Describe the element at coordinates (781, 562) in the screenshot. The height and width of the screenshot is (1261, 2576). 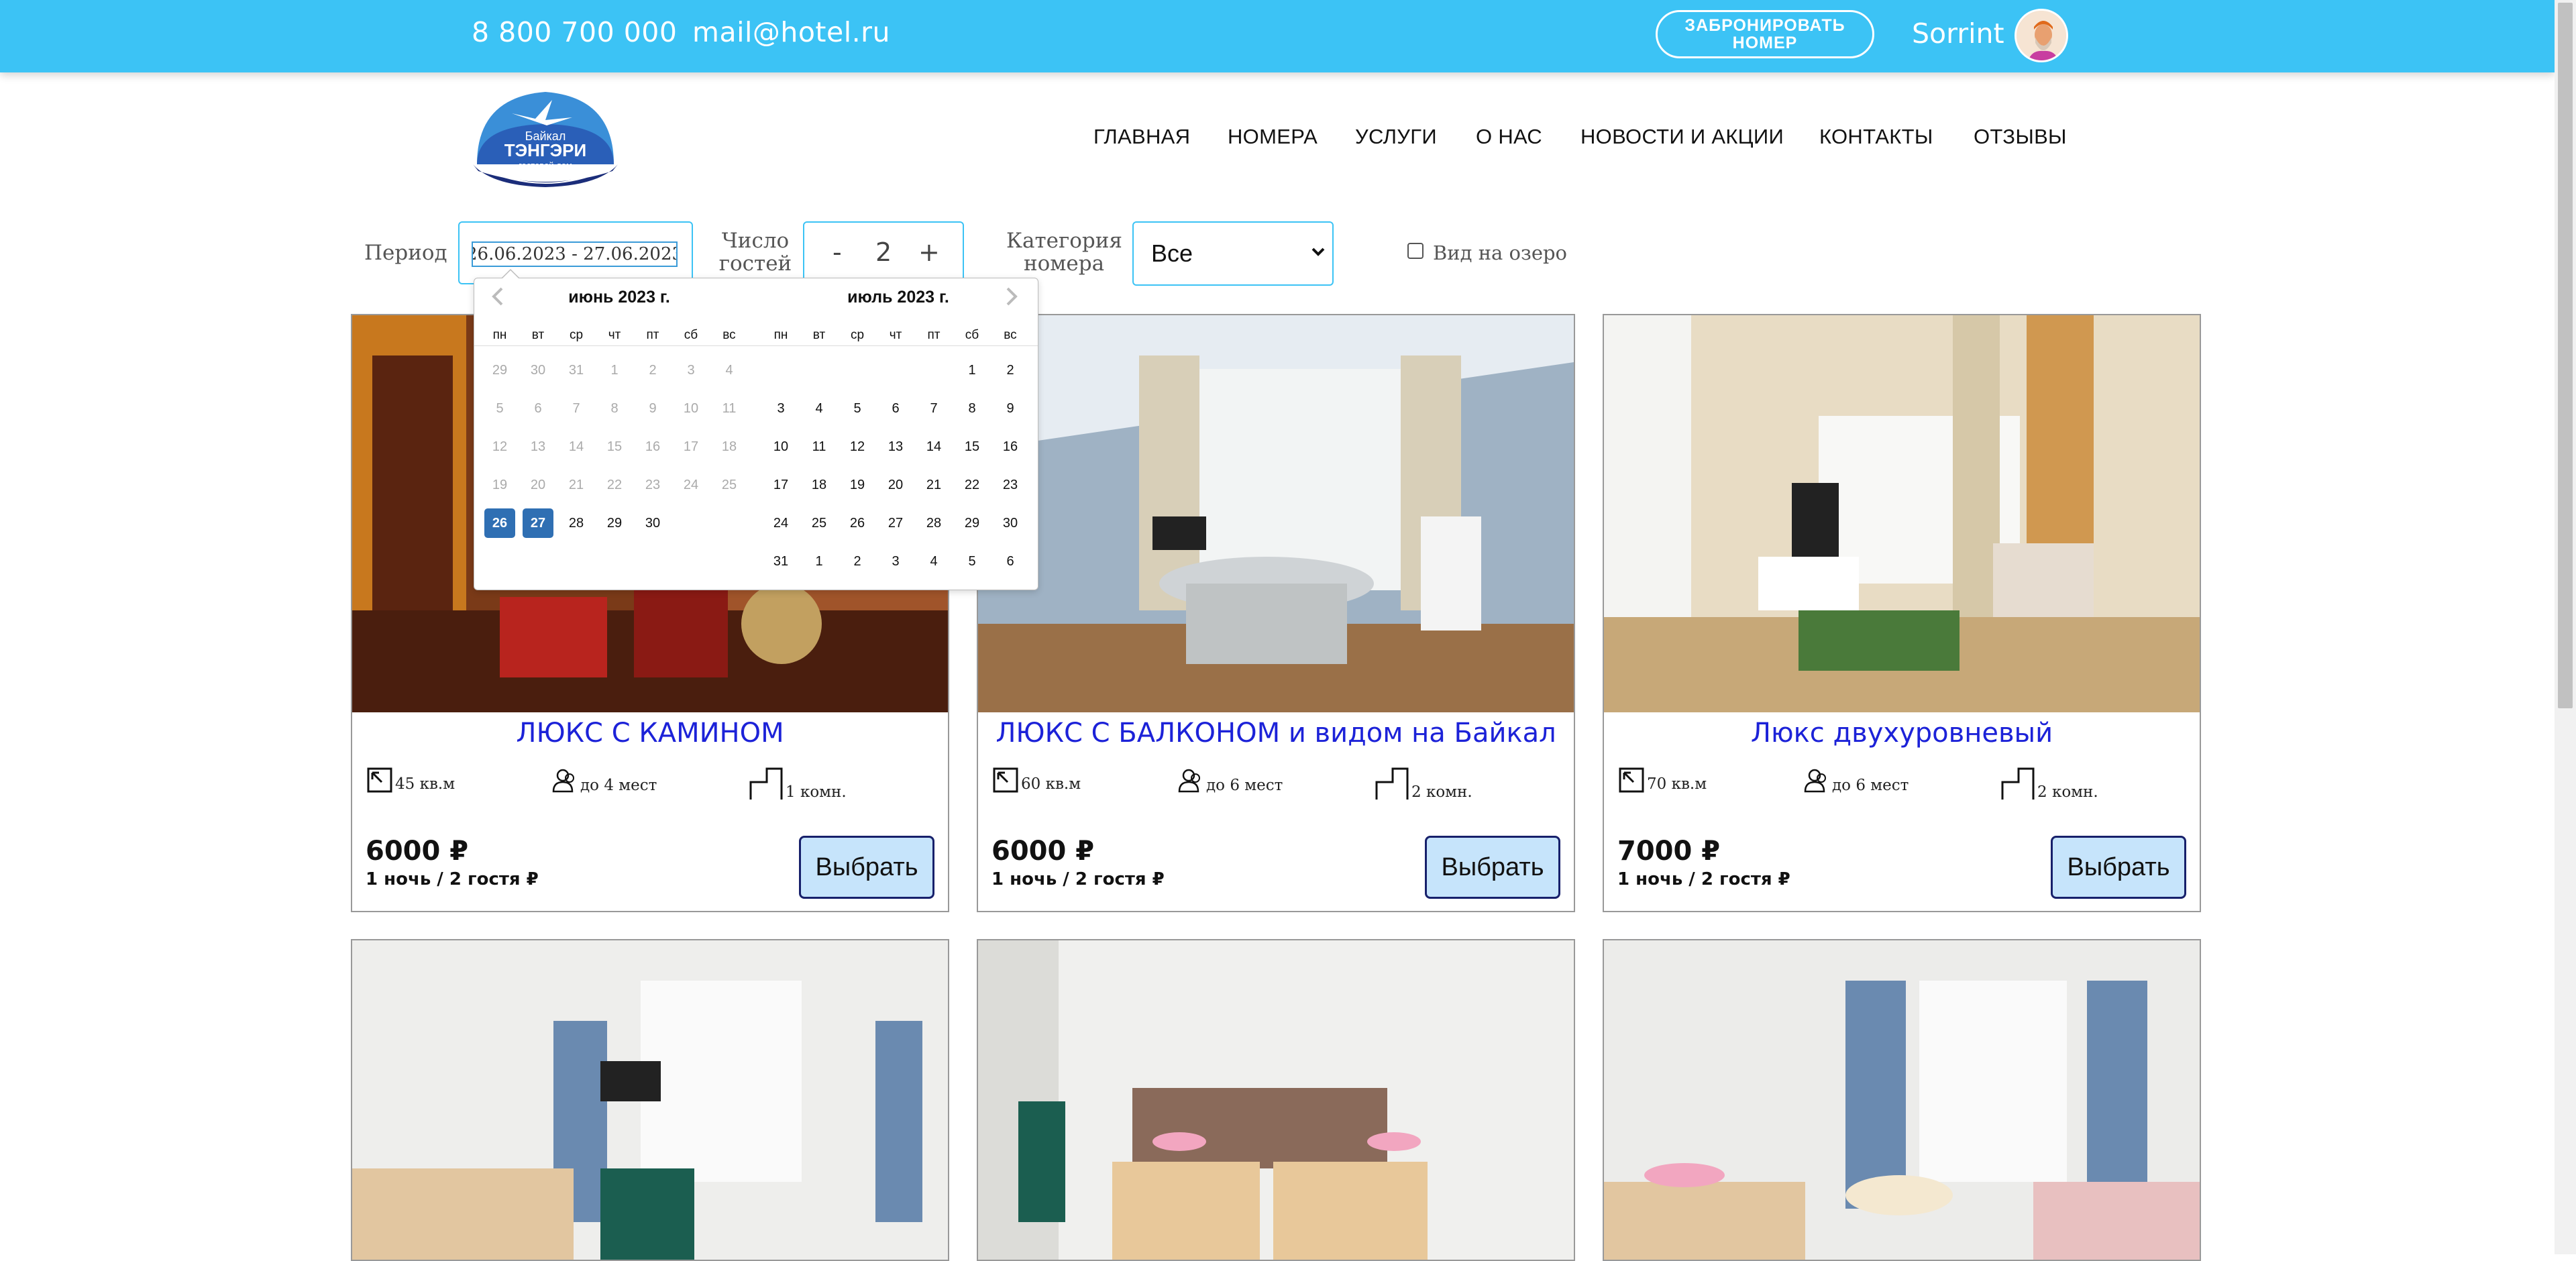
I see `calendar-day: 31` at that location.